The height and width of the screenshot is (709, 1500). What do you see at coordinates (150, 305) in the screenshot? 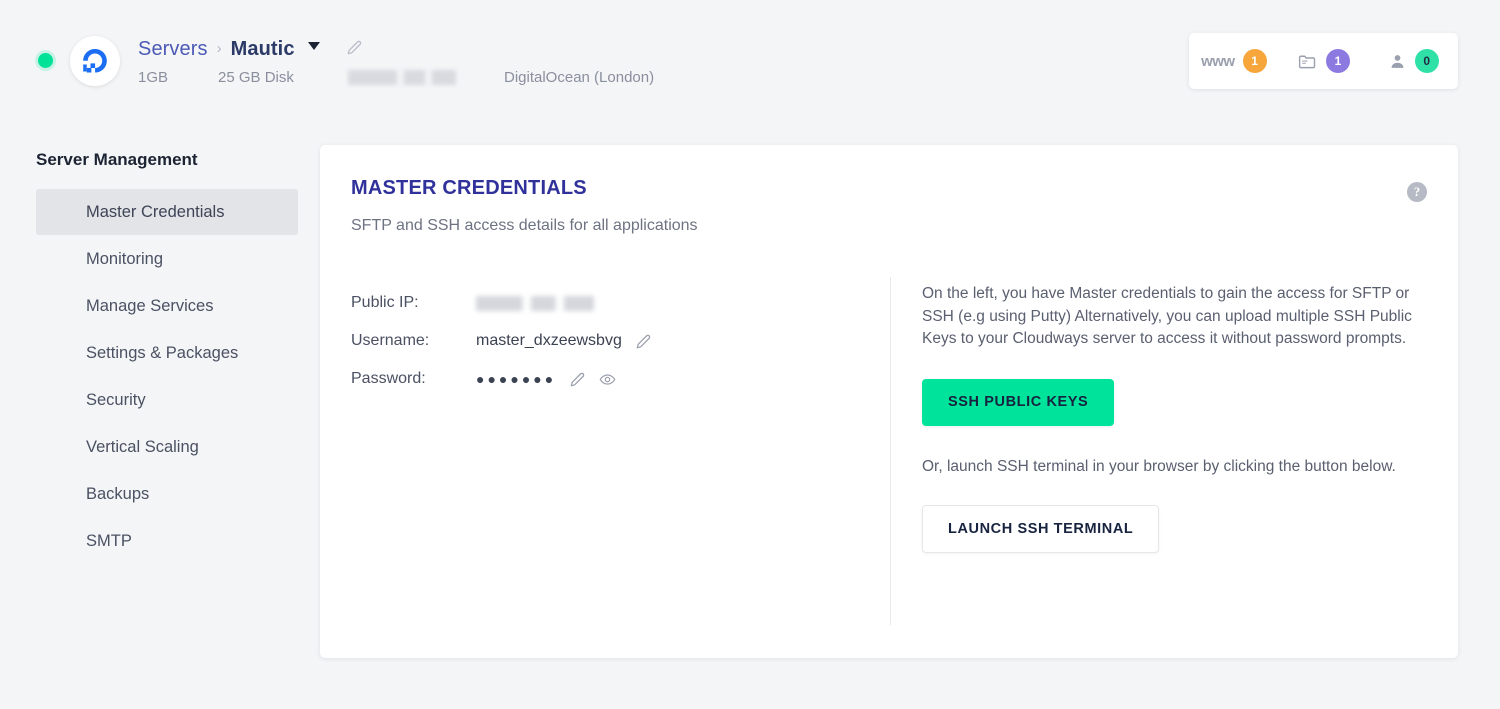
I see `sidebar-item-label: Manage Services` at bounding box center [150, 305].